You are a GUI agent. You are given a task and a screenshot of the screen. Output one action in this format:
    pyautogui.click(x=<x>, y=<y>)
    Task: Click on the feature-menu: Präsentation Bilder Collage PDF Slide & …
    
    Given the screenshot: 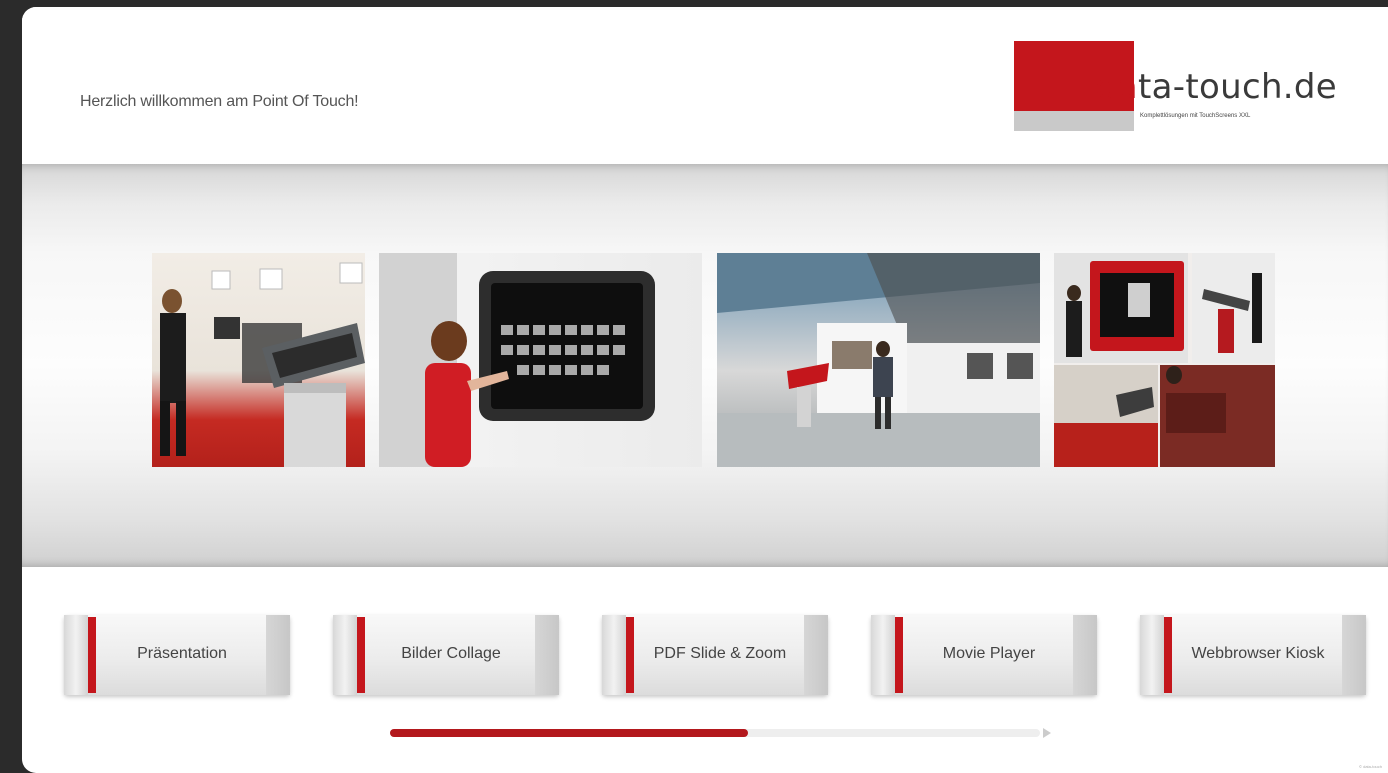 What is the action you would take?
    pyautogui.click(x=705, y=655)
    